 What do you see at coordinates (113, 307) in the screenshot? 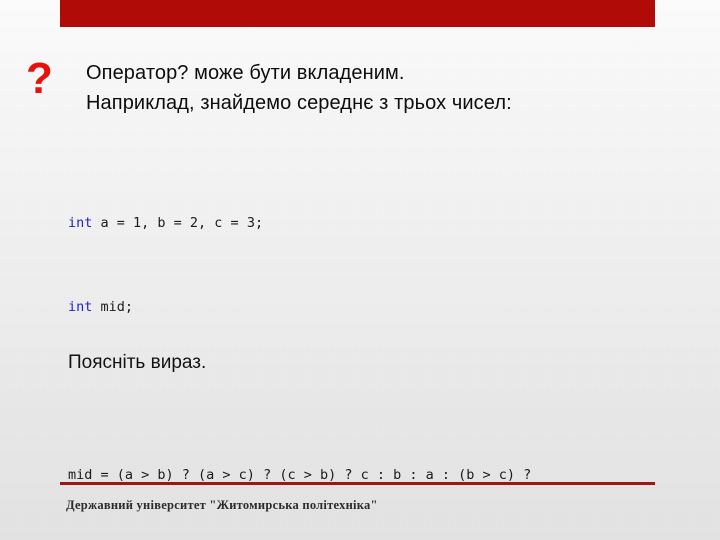
I see `code-line-2-rest: mid;` at bounding box center [113, 307].